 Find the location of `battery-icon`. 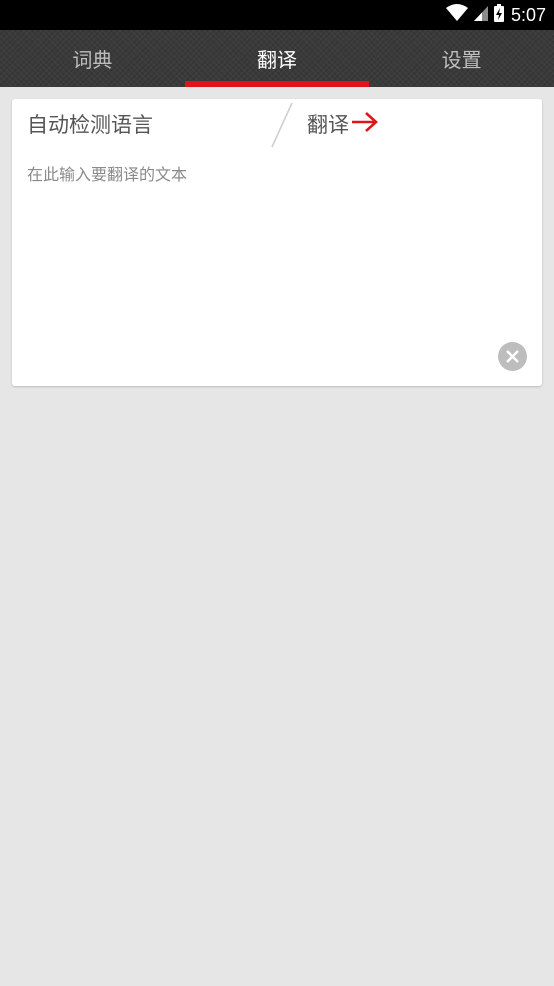

battery-icon is located at coordinates (499, 15).